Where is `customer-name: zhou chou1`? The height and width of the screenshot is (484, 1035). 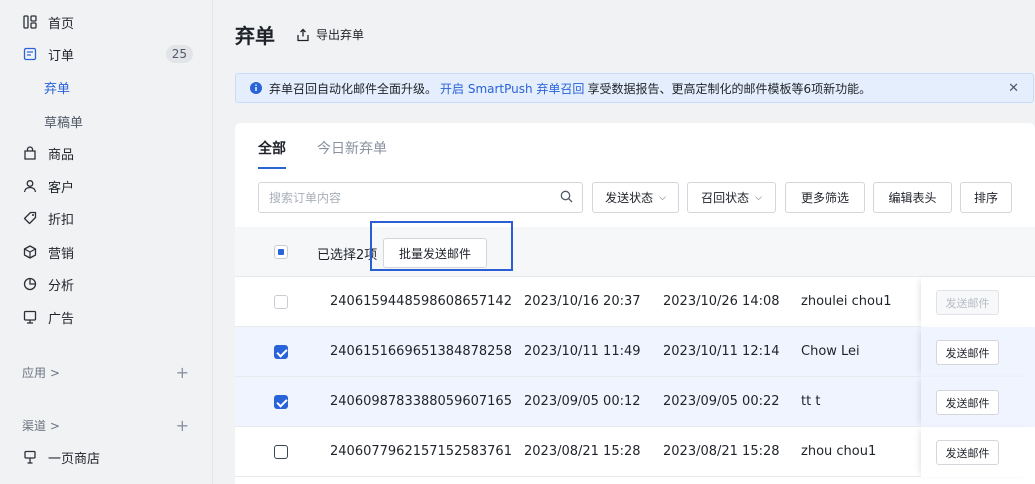
customer-name: zhou chou1 is located at coordinates (839, 451).